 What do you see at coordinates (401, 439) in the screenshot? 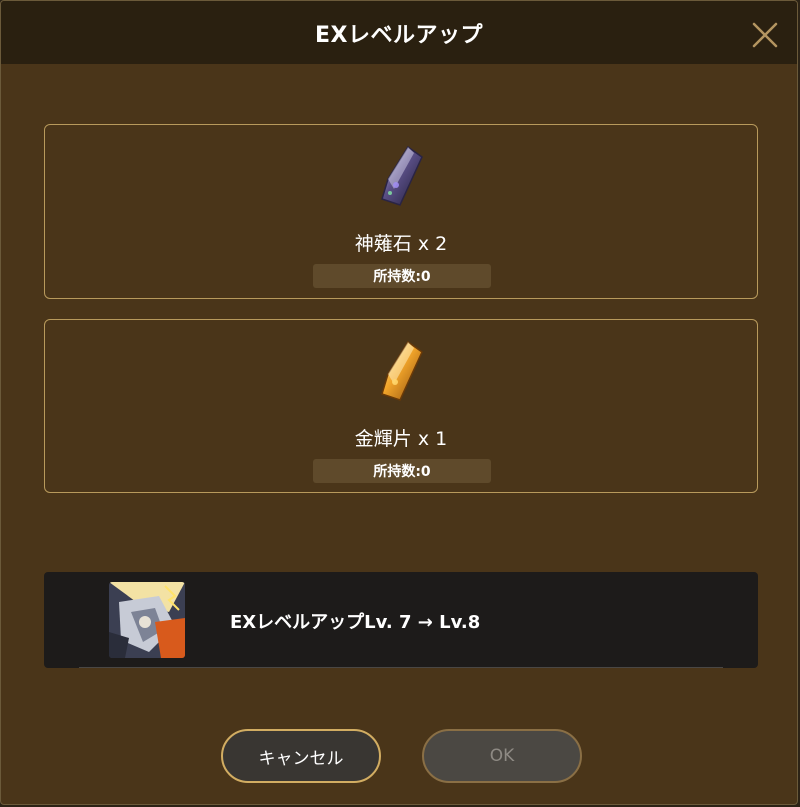
I see `material-name: 金輝片 x 1` at bounding box center [401, 439].